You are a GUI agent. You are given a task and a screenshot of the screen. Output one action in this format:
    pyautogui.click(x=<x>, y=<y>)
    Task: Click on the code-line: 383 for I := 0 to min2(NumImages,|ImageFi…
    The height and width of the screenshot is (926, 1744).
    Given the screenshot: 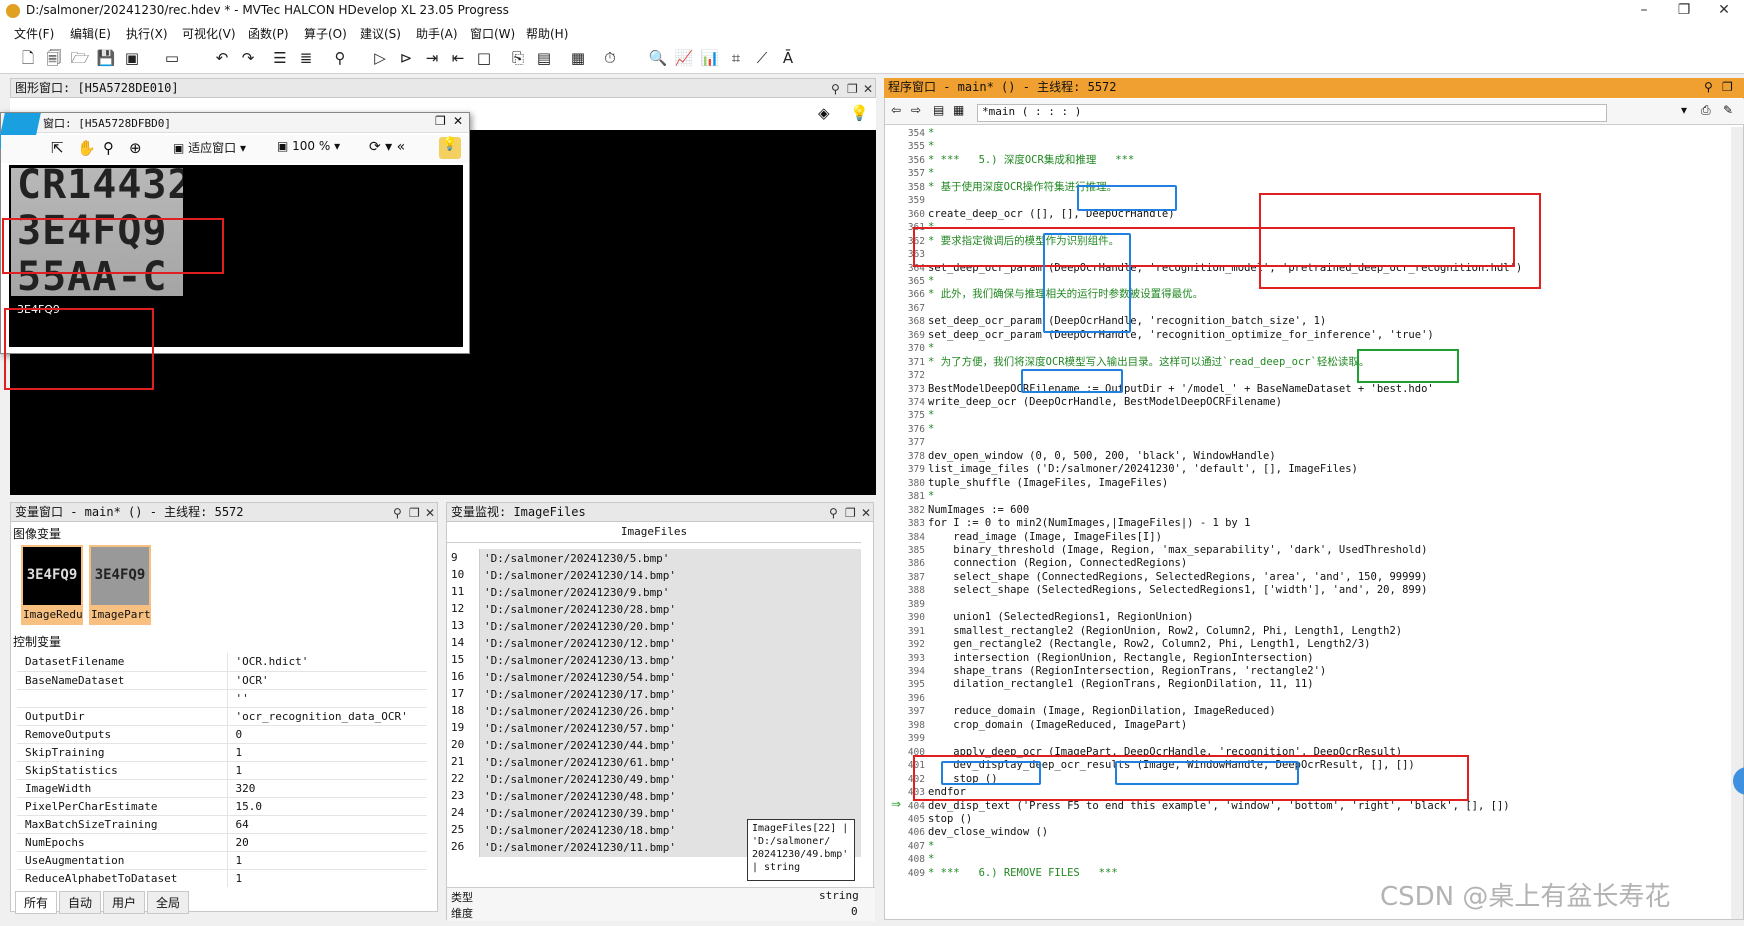 What is the action you would take?
    pyautogui.click(x=1307, y=524)
    